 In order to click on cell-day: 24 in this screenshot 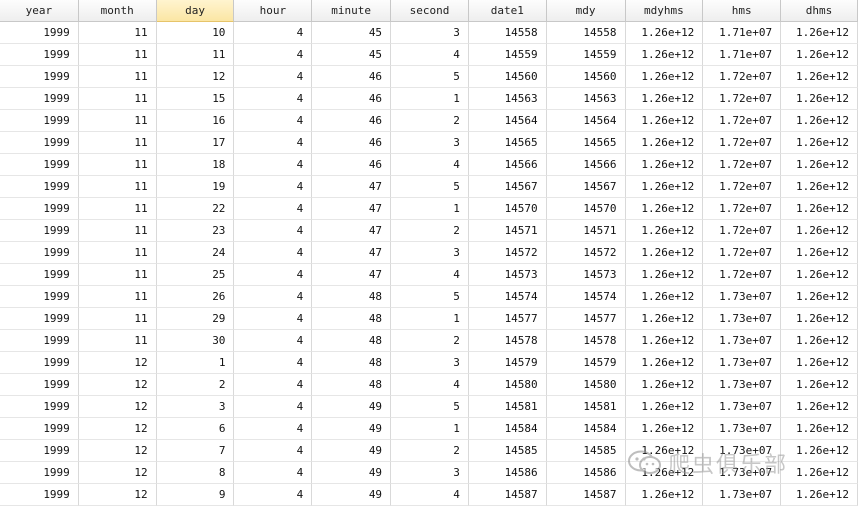, I will do `click(195, 253)`.